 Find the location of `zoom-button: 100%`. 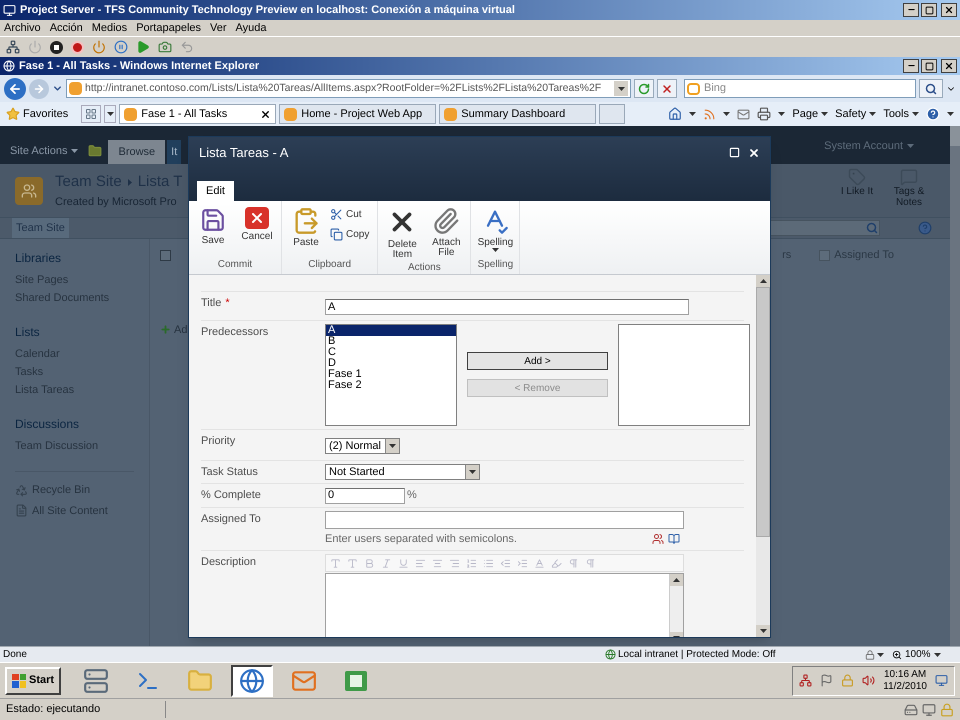

zoom-button: 100% is located at coordinates (916, 654).